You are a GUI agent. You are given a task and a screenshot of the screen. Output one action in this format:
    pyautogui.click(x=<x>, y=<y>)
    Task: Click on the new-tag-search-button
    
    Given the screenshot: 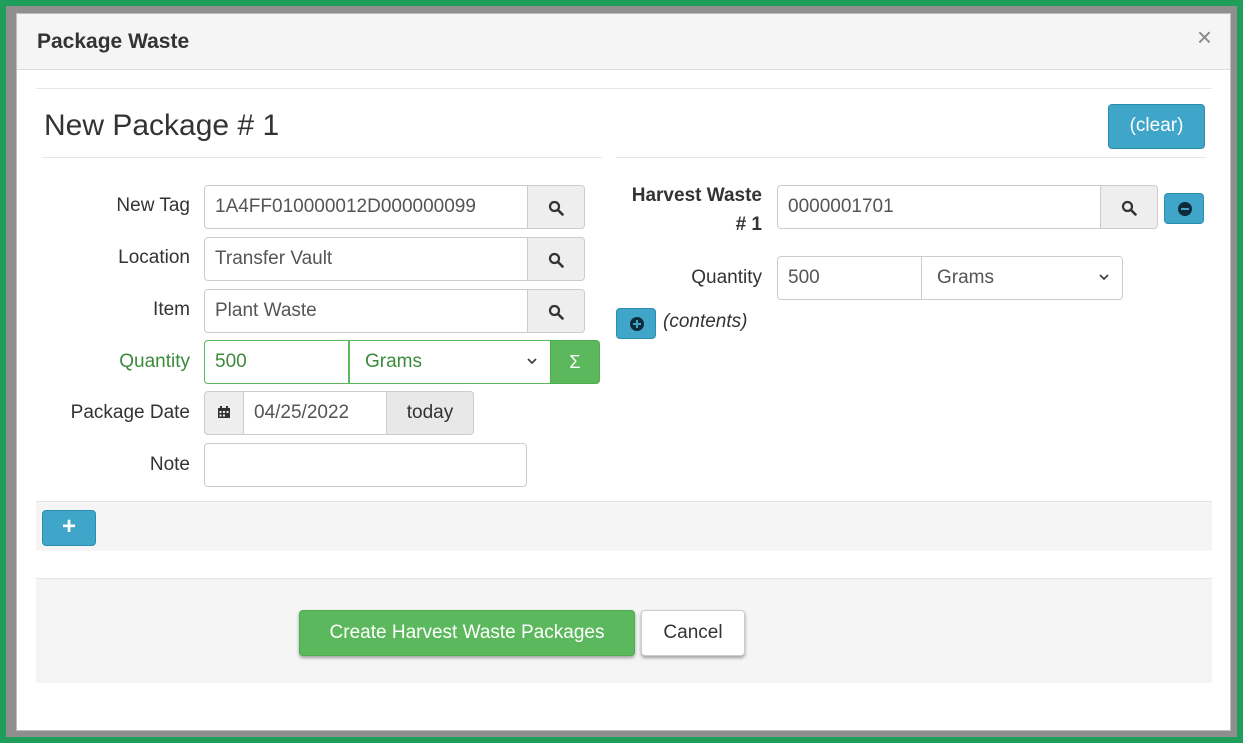 What is the action you would take?
    pyautogui.click(x=556, y=207)
    